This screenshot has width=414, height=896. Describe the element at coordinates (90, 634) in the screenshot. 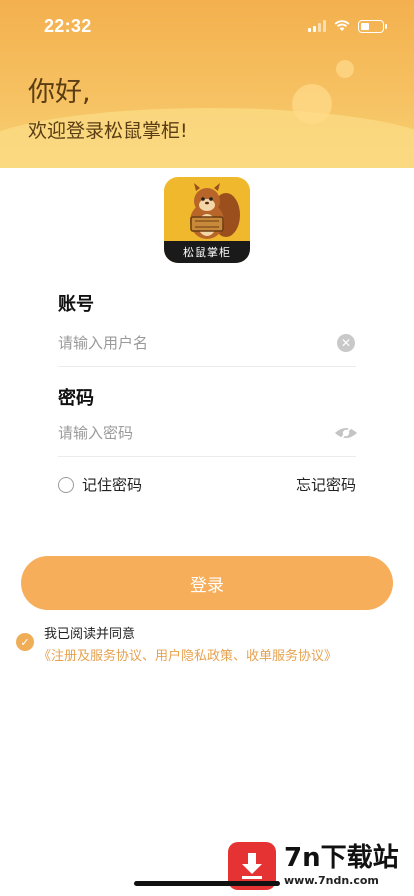

I see `agreement-text: 我已阅读并同意` at that location.